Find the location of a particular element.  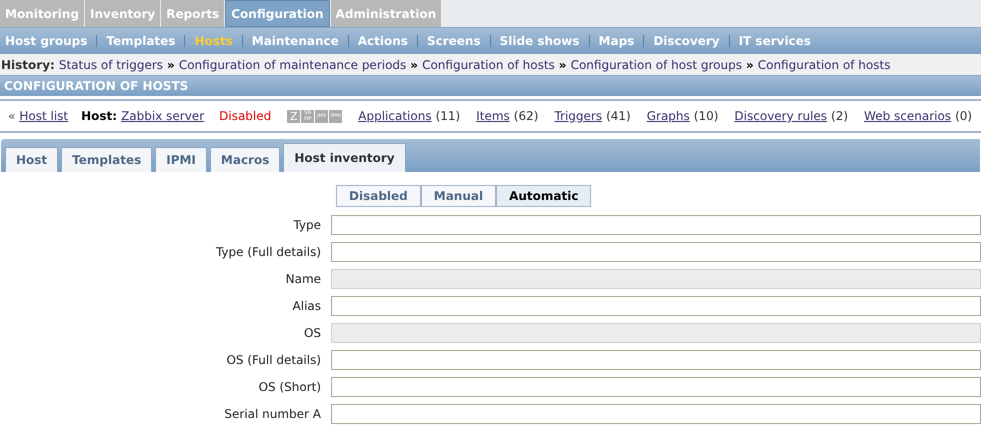

field-label: Alias is located at coordinates (307, 306).